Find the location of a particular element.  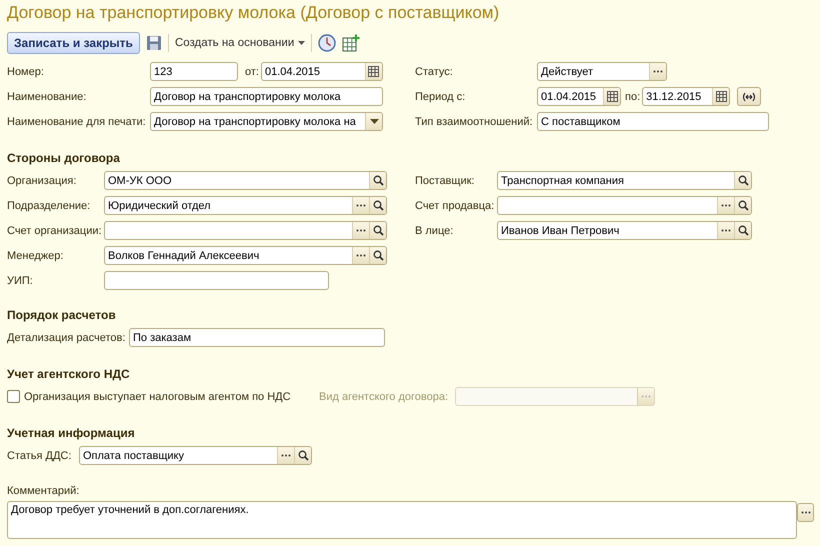

field-label: Комментарий: is located at coordinates (43, 491).